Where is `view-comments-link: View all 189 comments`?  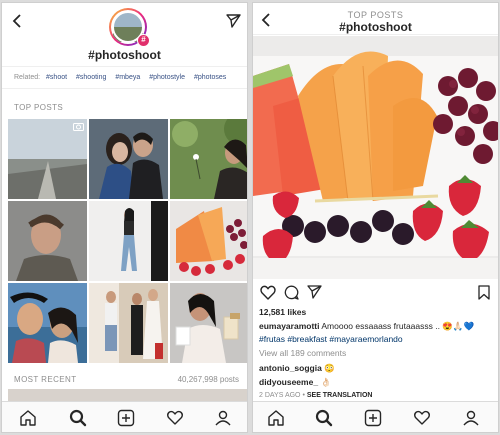 view-comments-link: View all 189 comments is located at coordinates (302, 353).